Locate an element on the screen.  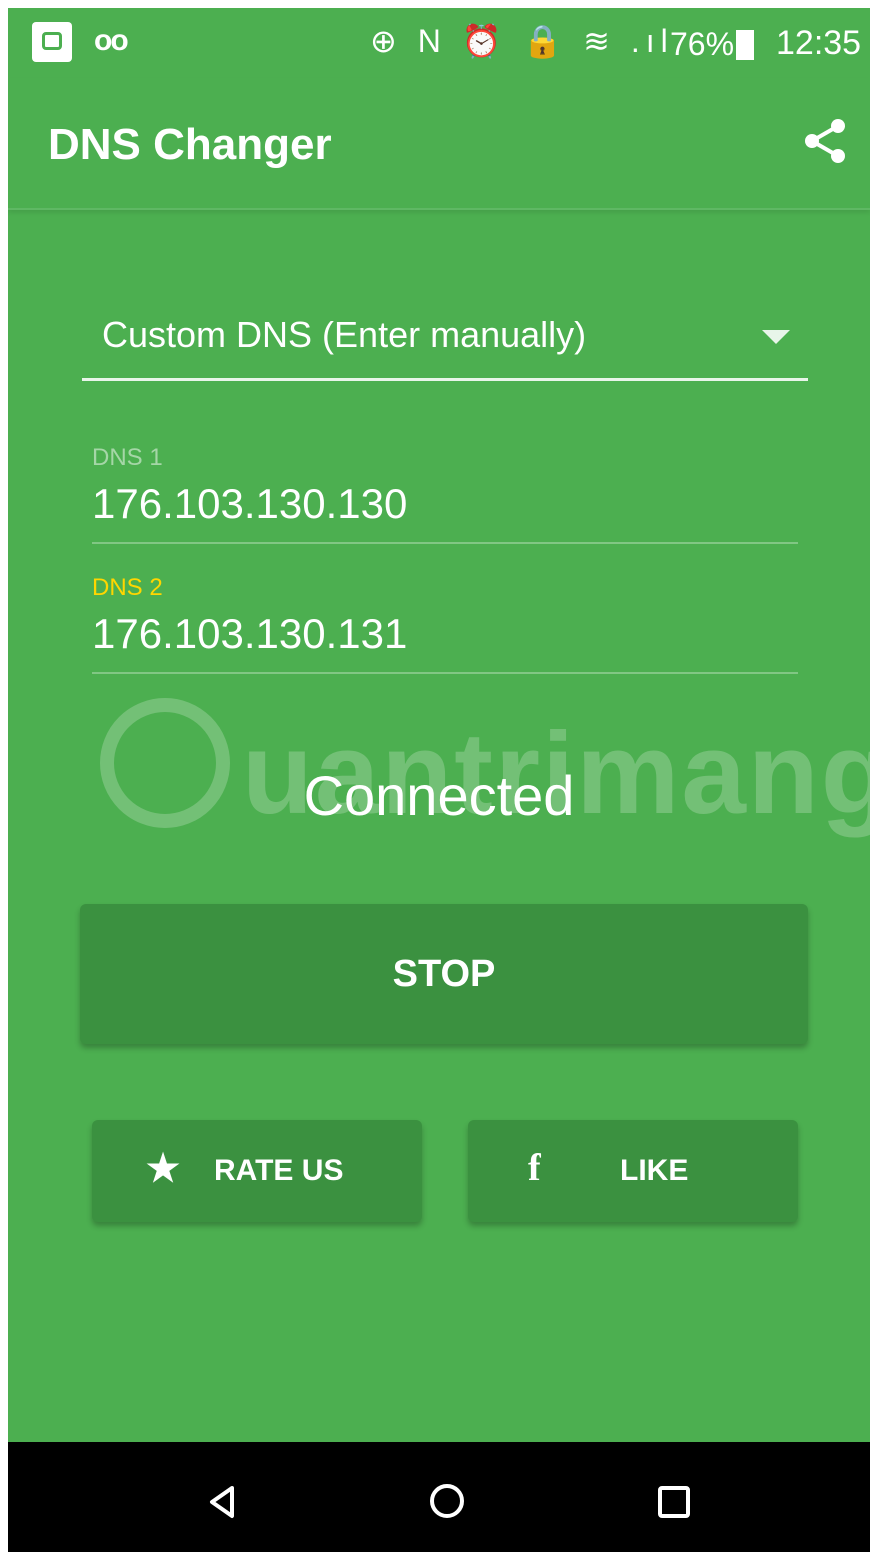
dns1-label: DNS 1 is located at coordinates (127, 457).